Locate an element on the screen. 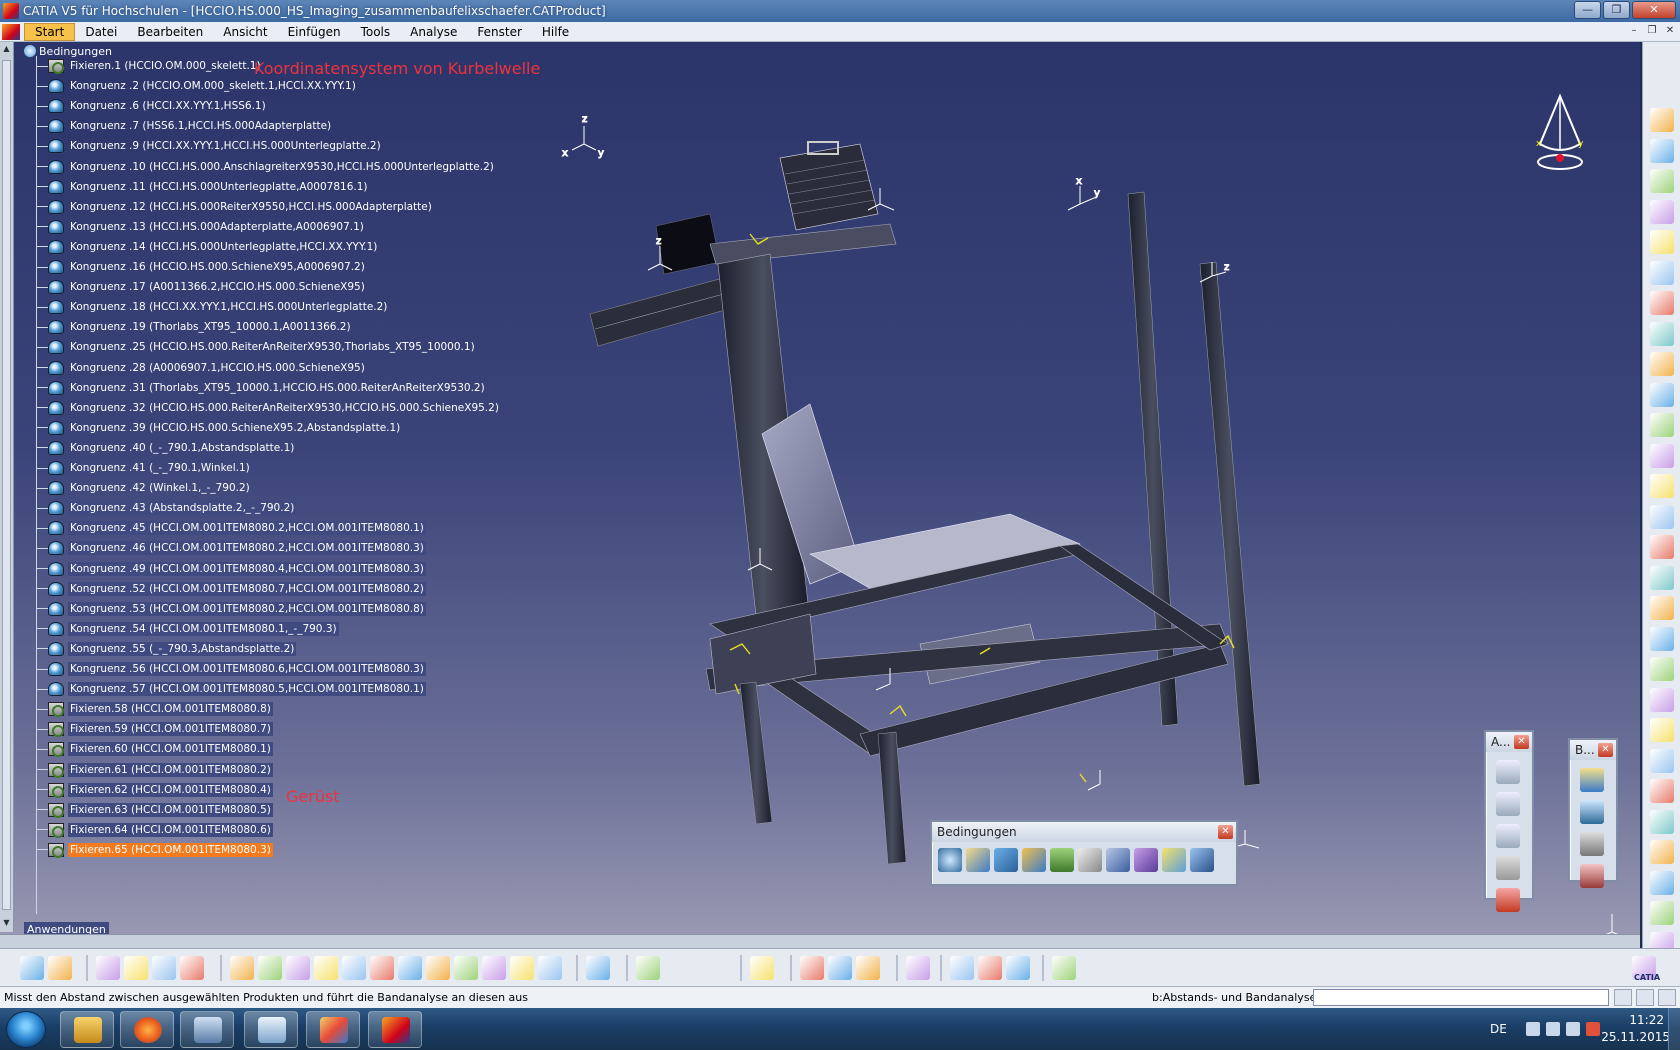  catalog-icon is located at coordinates (1662, 669).